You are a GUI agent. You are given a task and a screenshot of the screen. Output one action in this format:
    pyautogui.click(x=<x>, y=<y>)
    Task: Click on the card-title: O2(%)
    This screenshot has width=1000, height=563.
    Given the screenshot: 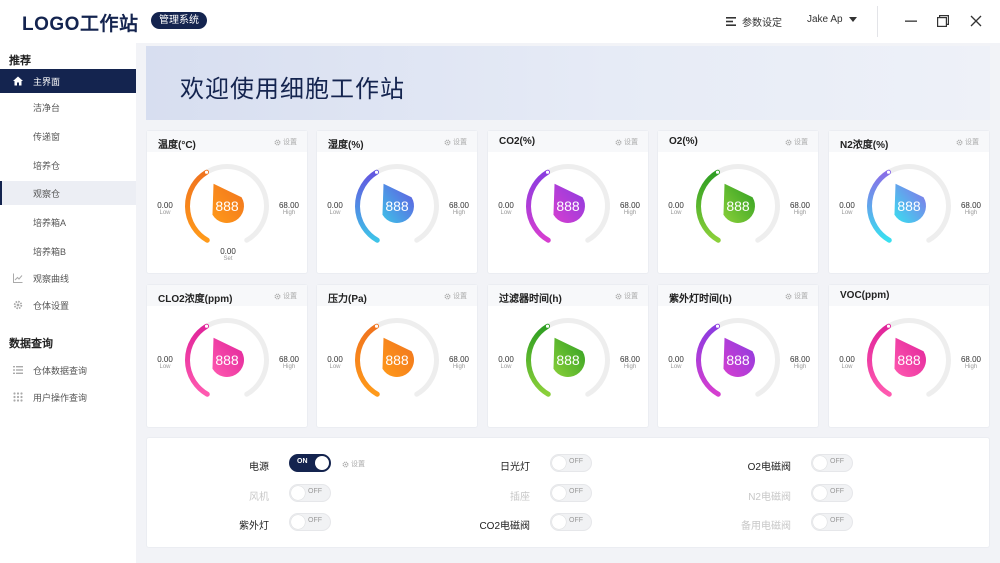 What is the action you would take?
    pyautogui.click(x=683, y=141)
    